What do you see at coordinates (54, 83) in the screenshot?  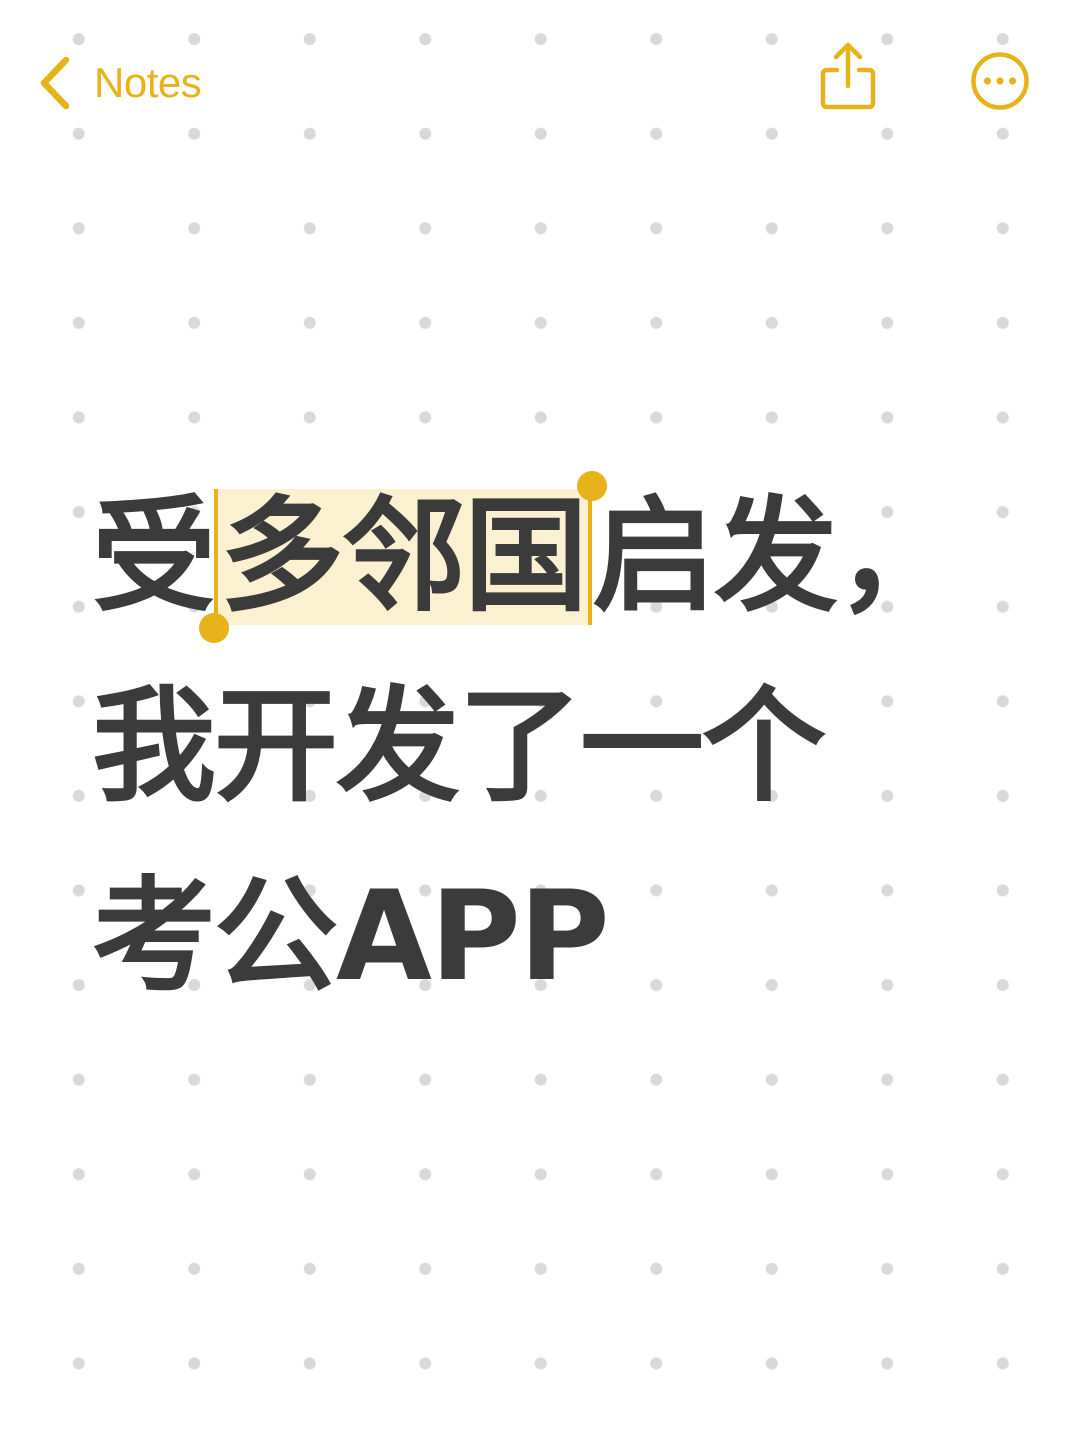 I see `chevron-left-icon` at bounding box center [54, 83].